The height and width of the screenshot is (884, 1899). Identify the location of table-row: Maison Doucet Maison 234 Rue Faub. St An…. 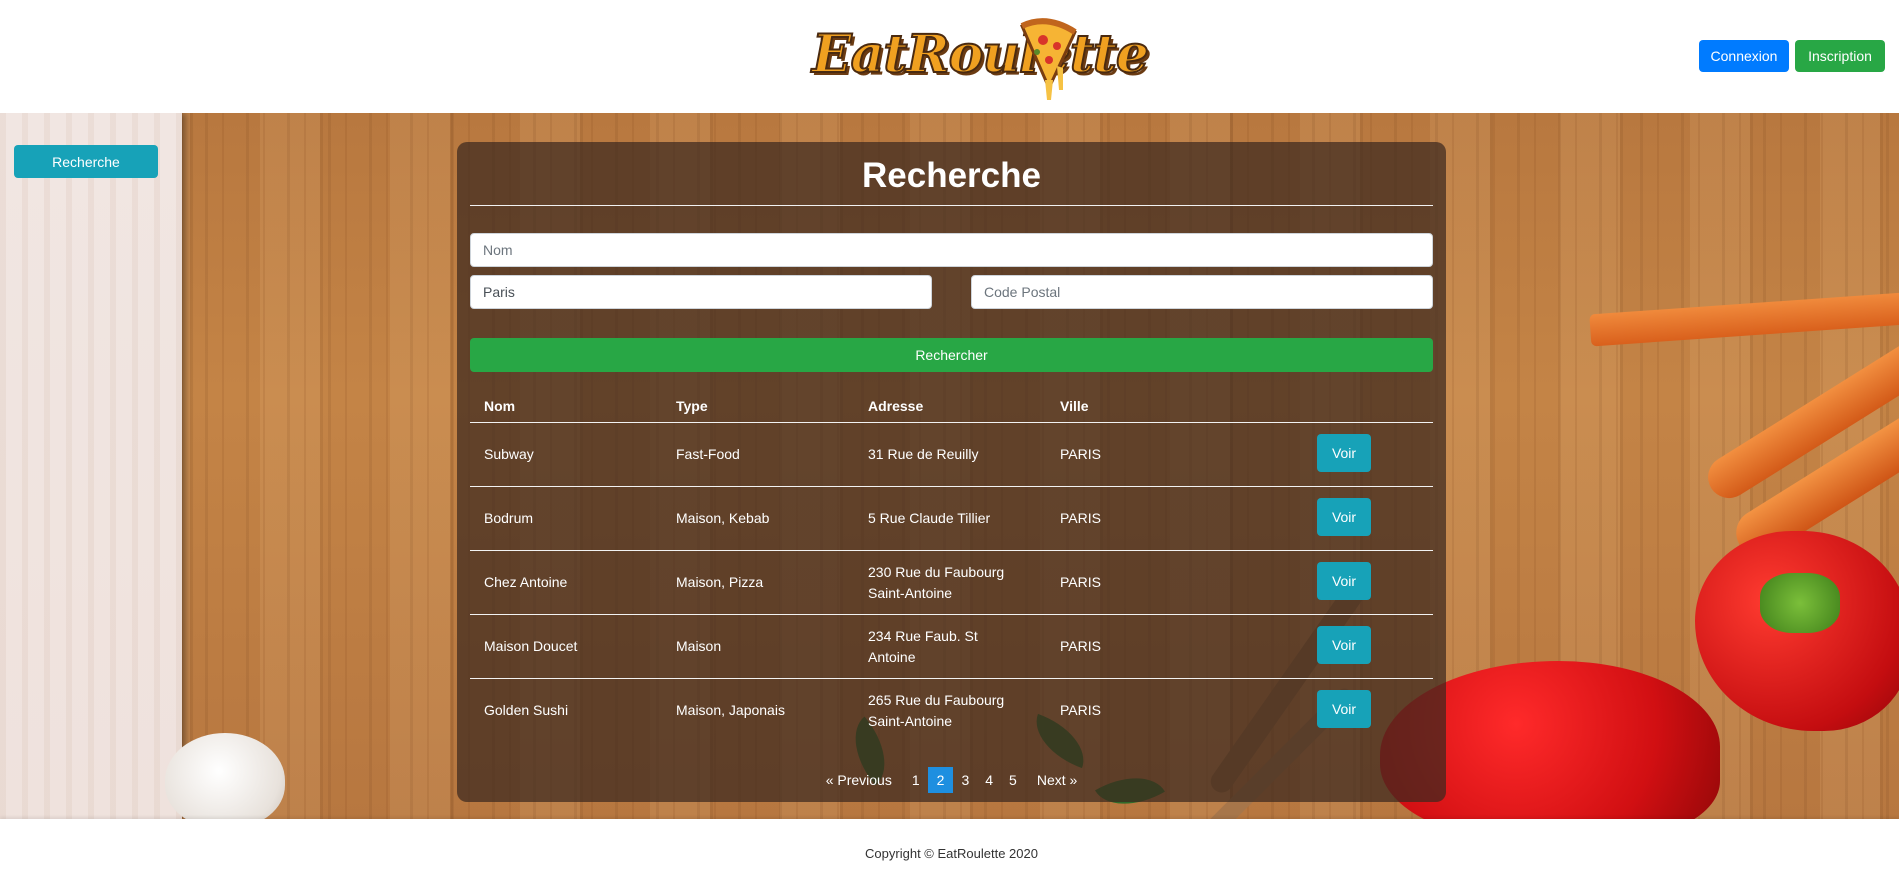
(951, 647).